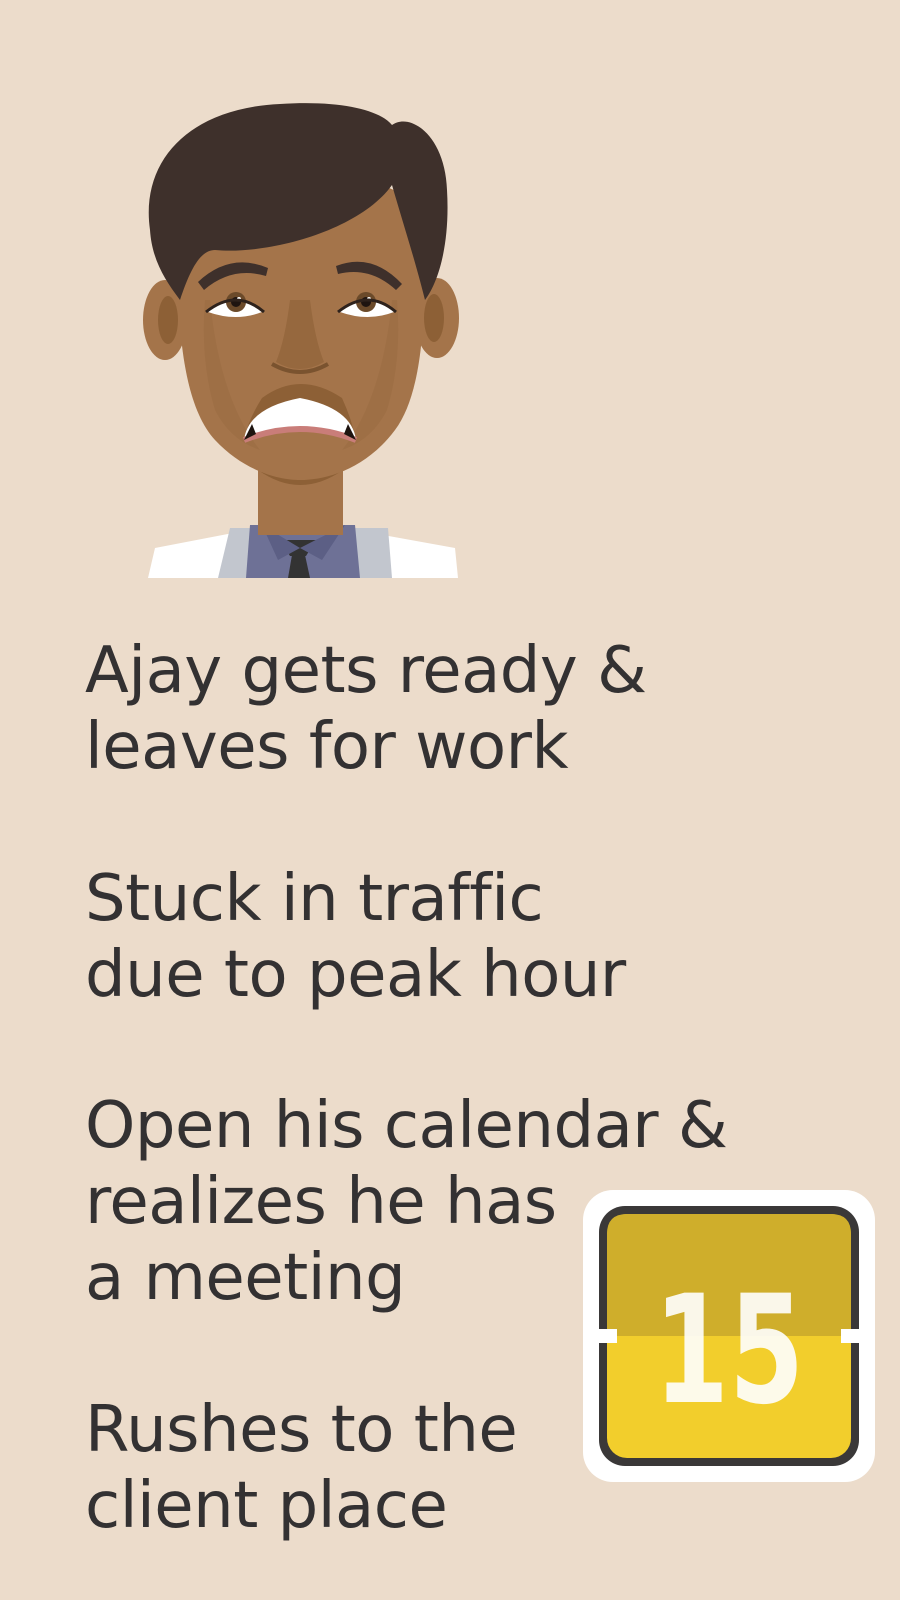  What do you see at coordinates (301, 1430) in the screenshot?
I see `step-4-line-1: Rushes to the` at bounding box center [301, 1430].